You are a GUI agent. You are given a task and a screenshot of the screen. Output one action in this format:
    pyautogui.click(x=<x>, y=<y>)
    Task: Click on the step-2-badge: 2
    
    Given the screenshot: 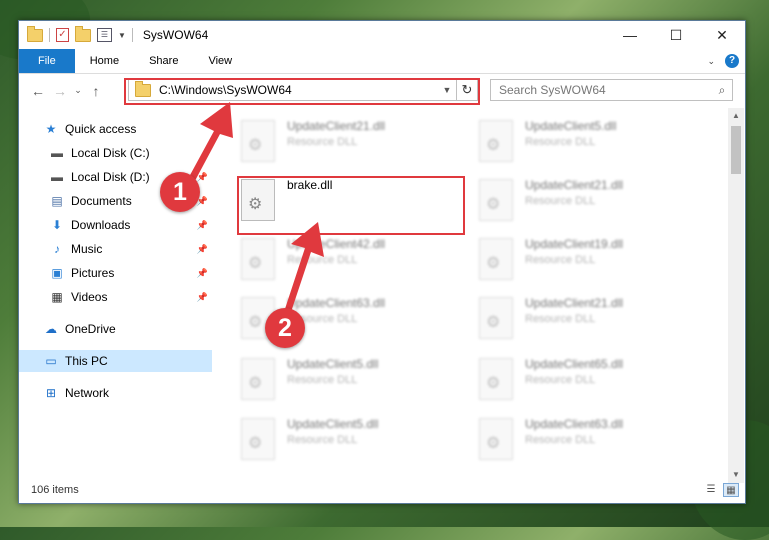 What is the action you would take?
    pyautogui.click(x=285, y=328)
    